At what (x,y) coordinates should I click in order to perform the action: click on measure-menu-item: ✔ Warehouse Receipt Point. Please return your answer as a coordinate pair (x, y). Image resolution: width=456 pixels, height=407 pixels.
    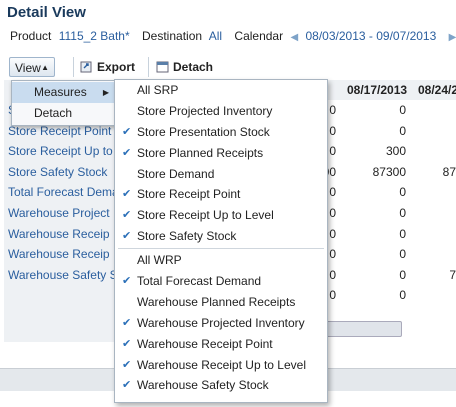
    Looking at the image, I should click on (221, 344).